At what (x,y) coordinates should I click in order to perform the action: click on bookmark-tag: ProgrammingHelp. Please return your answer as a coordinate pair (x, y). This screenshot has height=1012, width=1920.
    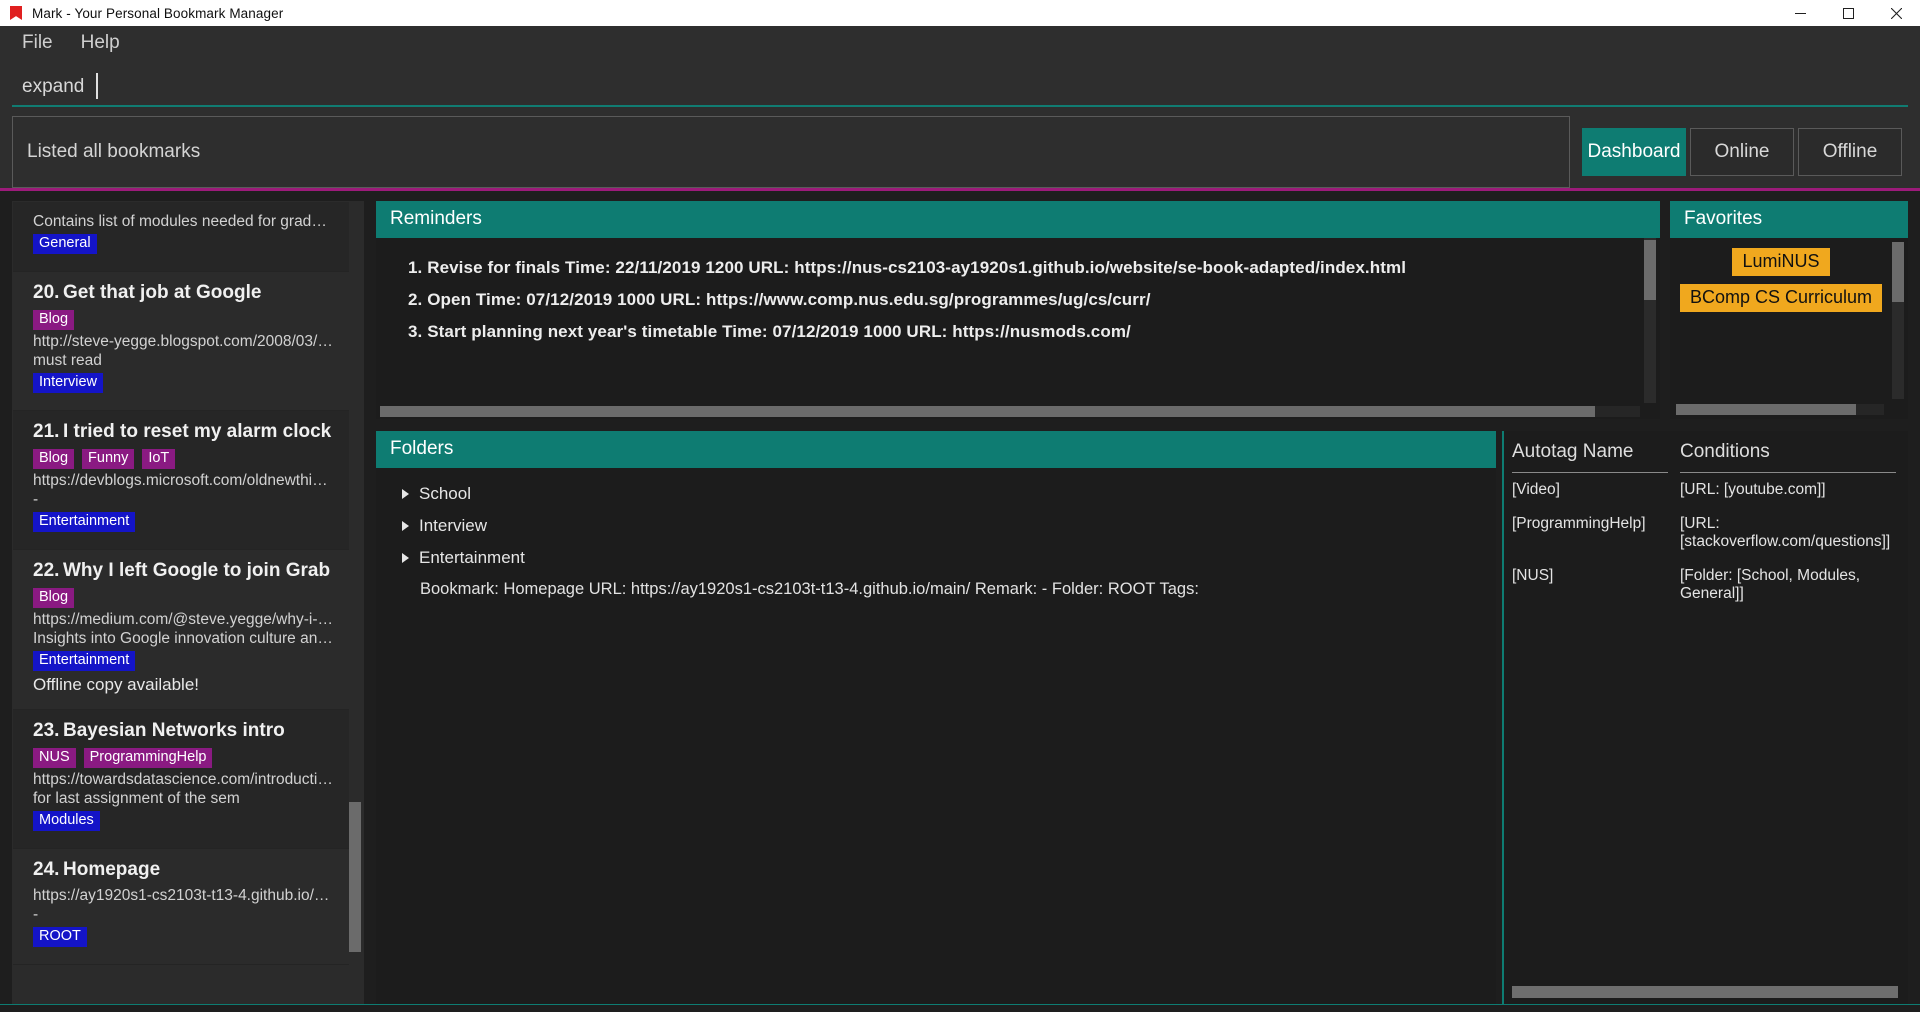
    Looking at the image, I should click on (148, 758).